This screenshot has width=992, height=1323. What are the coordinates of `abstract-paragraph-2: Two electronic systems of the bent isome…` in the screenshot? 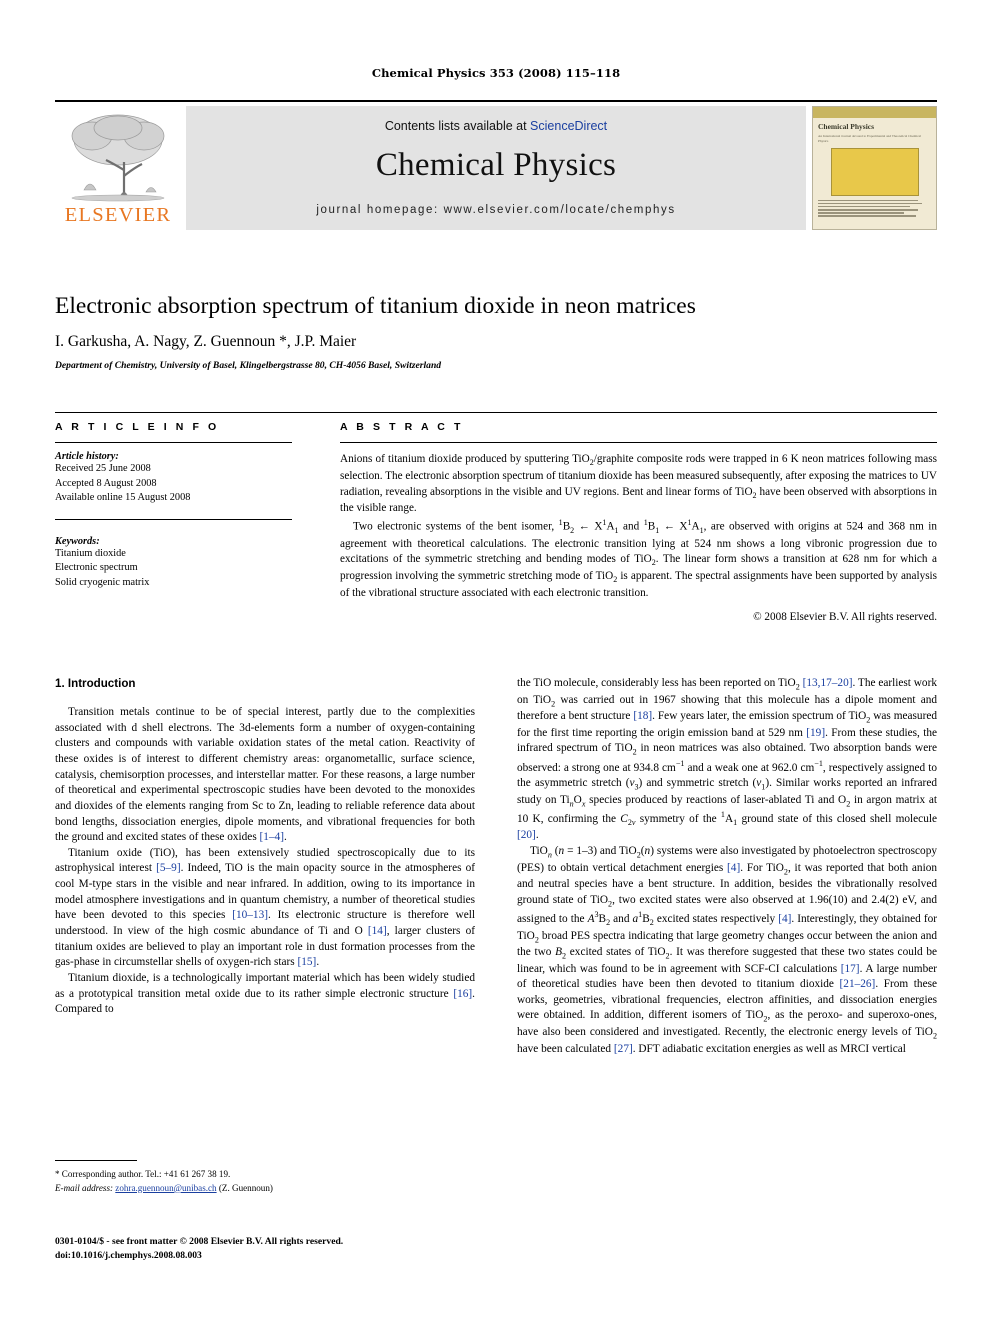 It's located at (639, 558).